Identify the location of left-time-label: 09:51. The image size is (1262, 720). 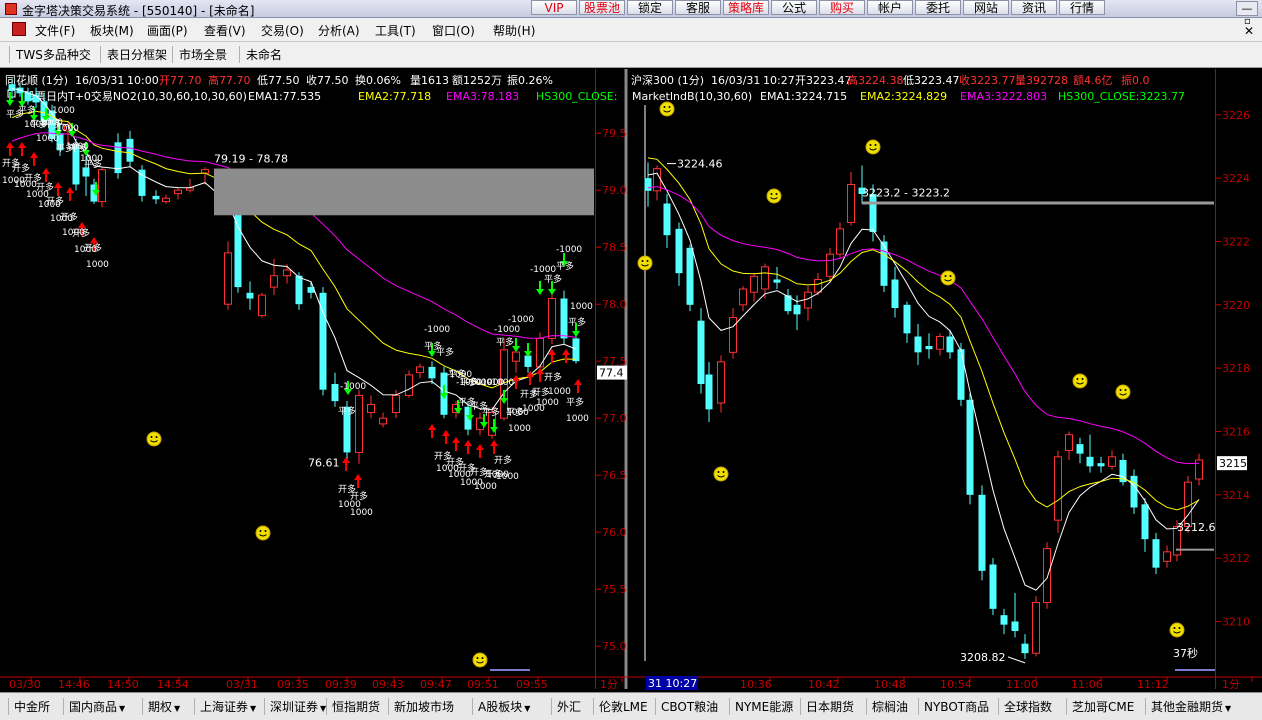
(483, 684).